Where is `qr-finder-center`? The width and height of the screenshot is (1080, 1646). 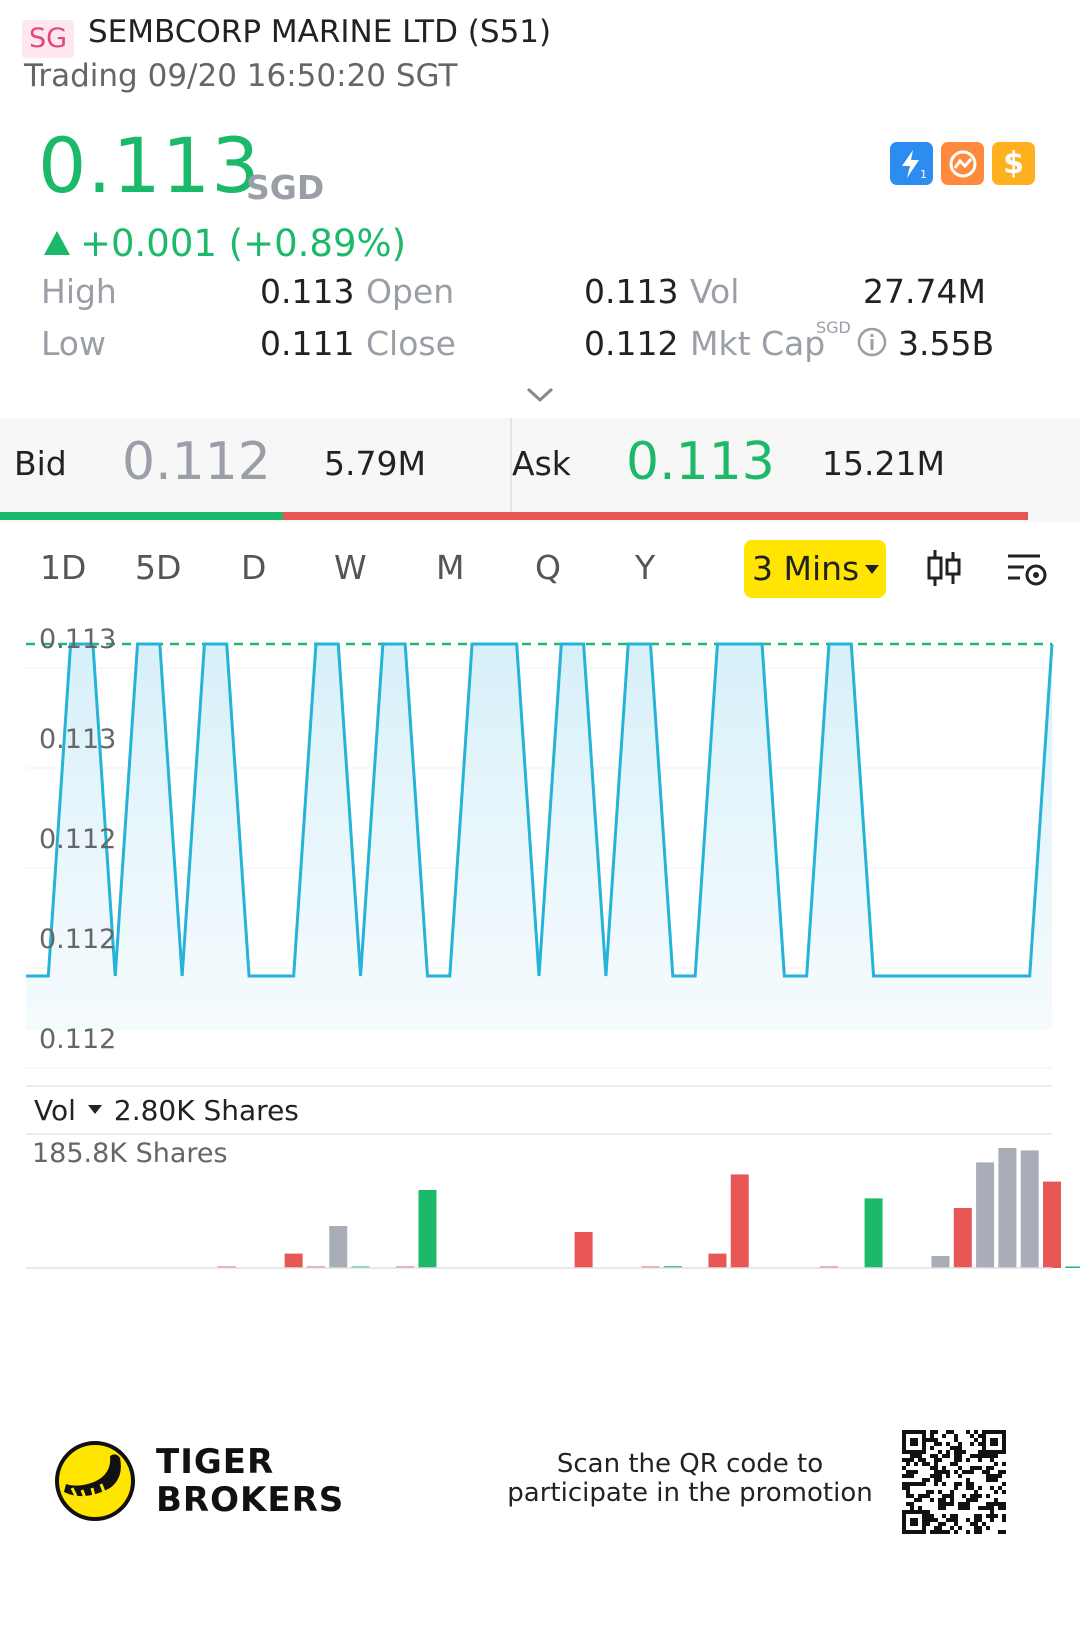
qr-finder-center is located at coordinates (914, 1442).